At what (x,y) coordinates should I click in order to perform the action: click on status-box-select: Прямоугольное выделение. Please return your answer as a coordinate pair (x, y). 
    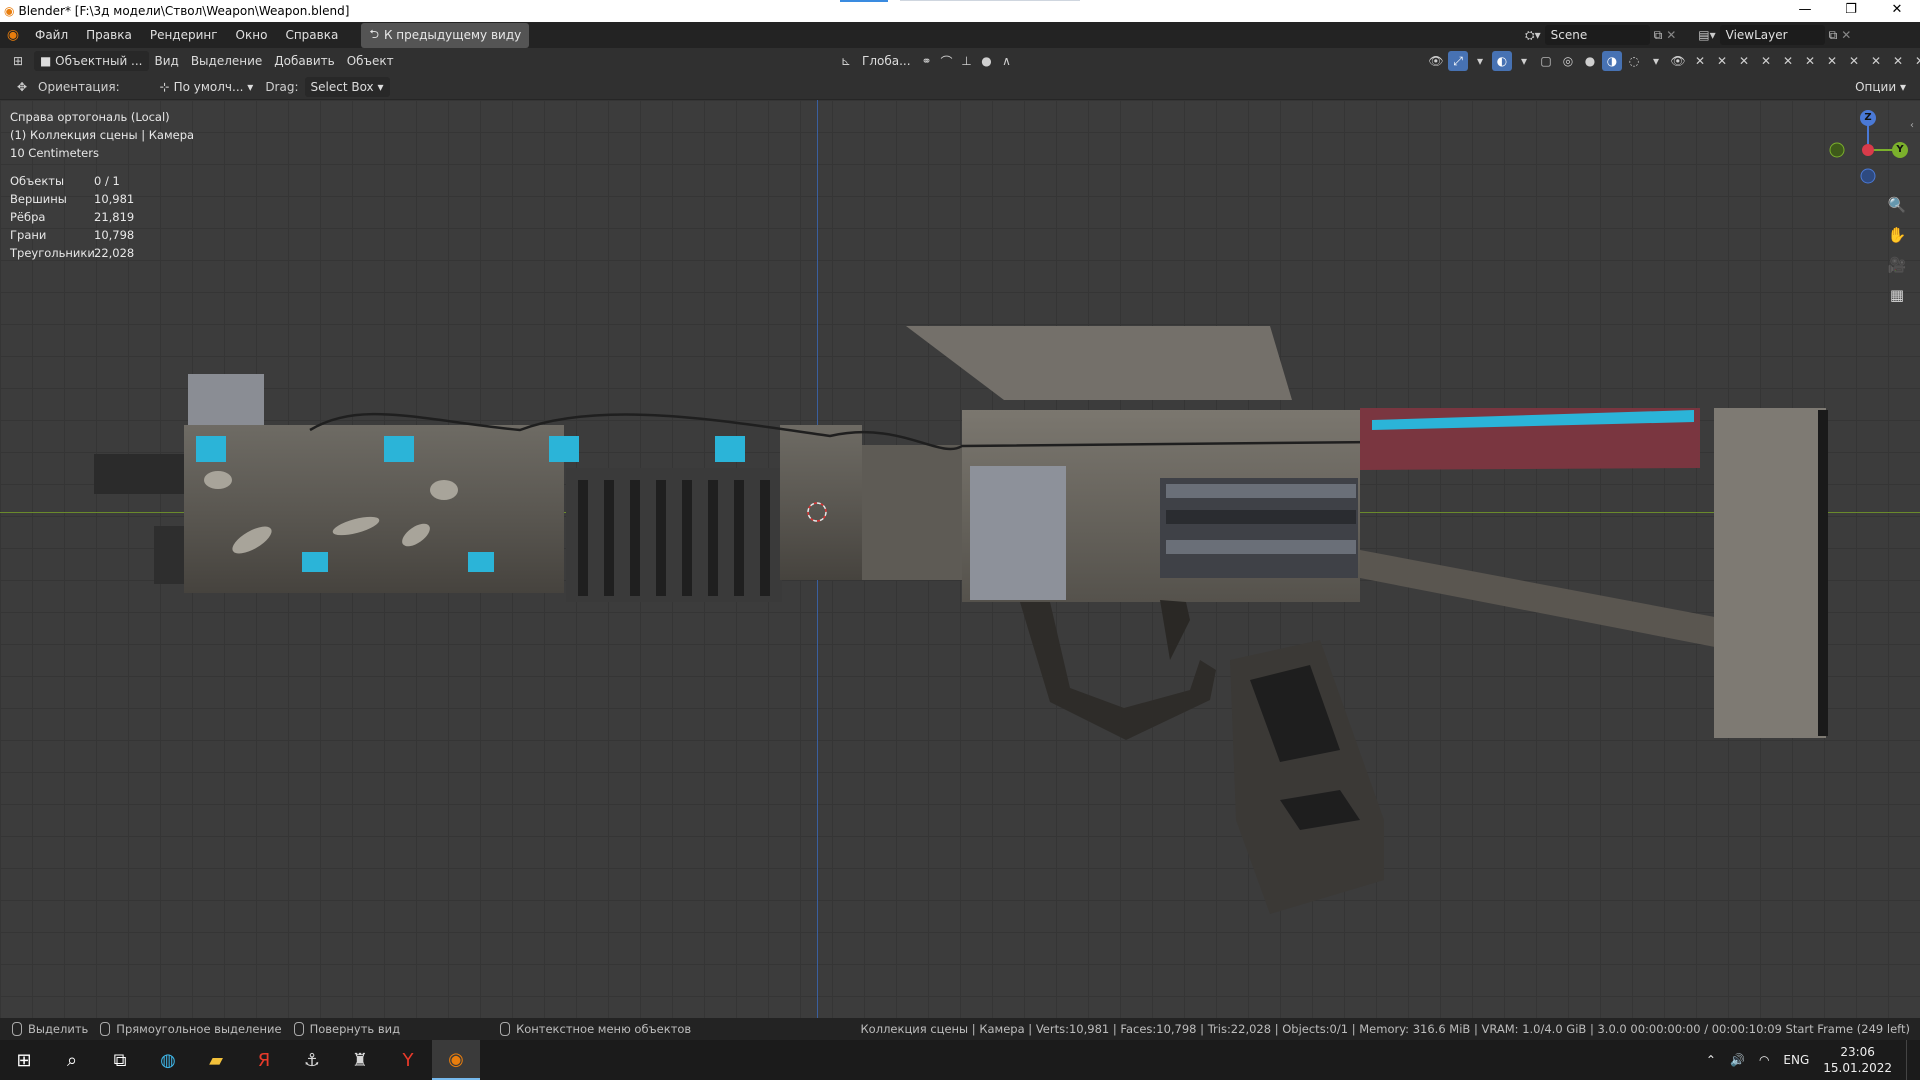
    Looking at the image, I should click on (191, 1029).